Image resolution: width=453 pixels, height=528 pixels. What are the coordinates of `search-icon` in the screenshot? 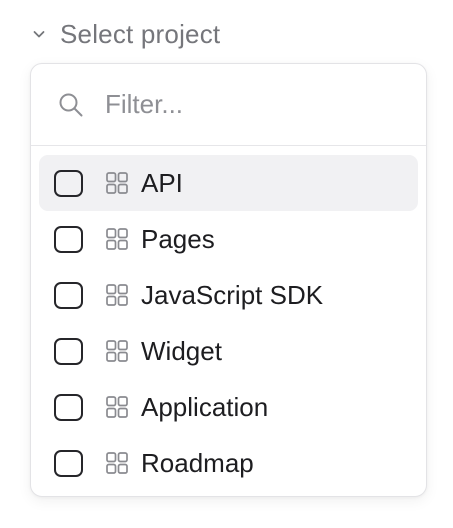 It's located at (71, 105).